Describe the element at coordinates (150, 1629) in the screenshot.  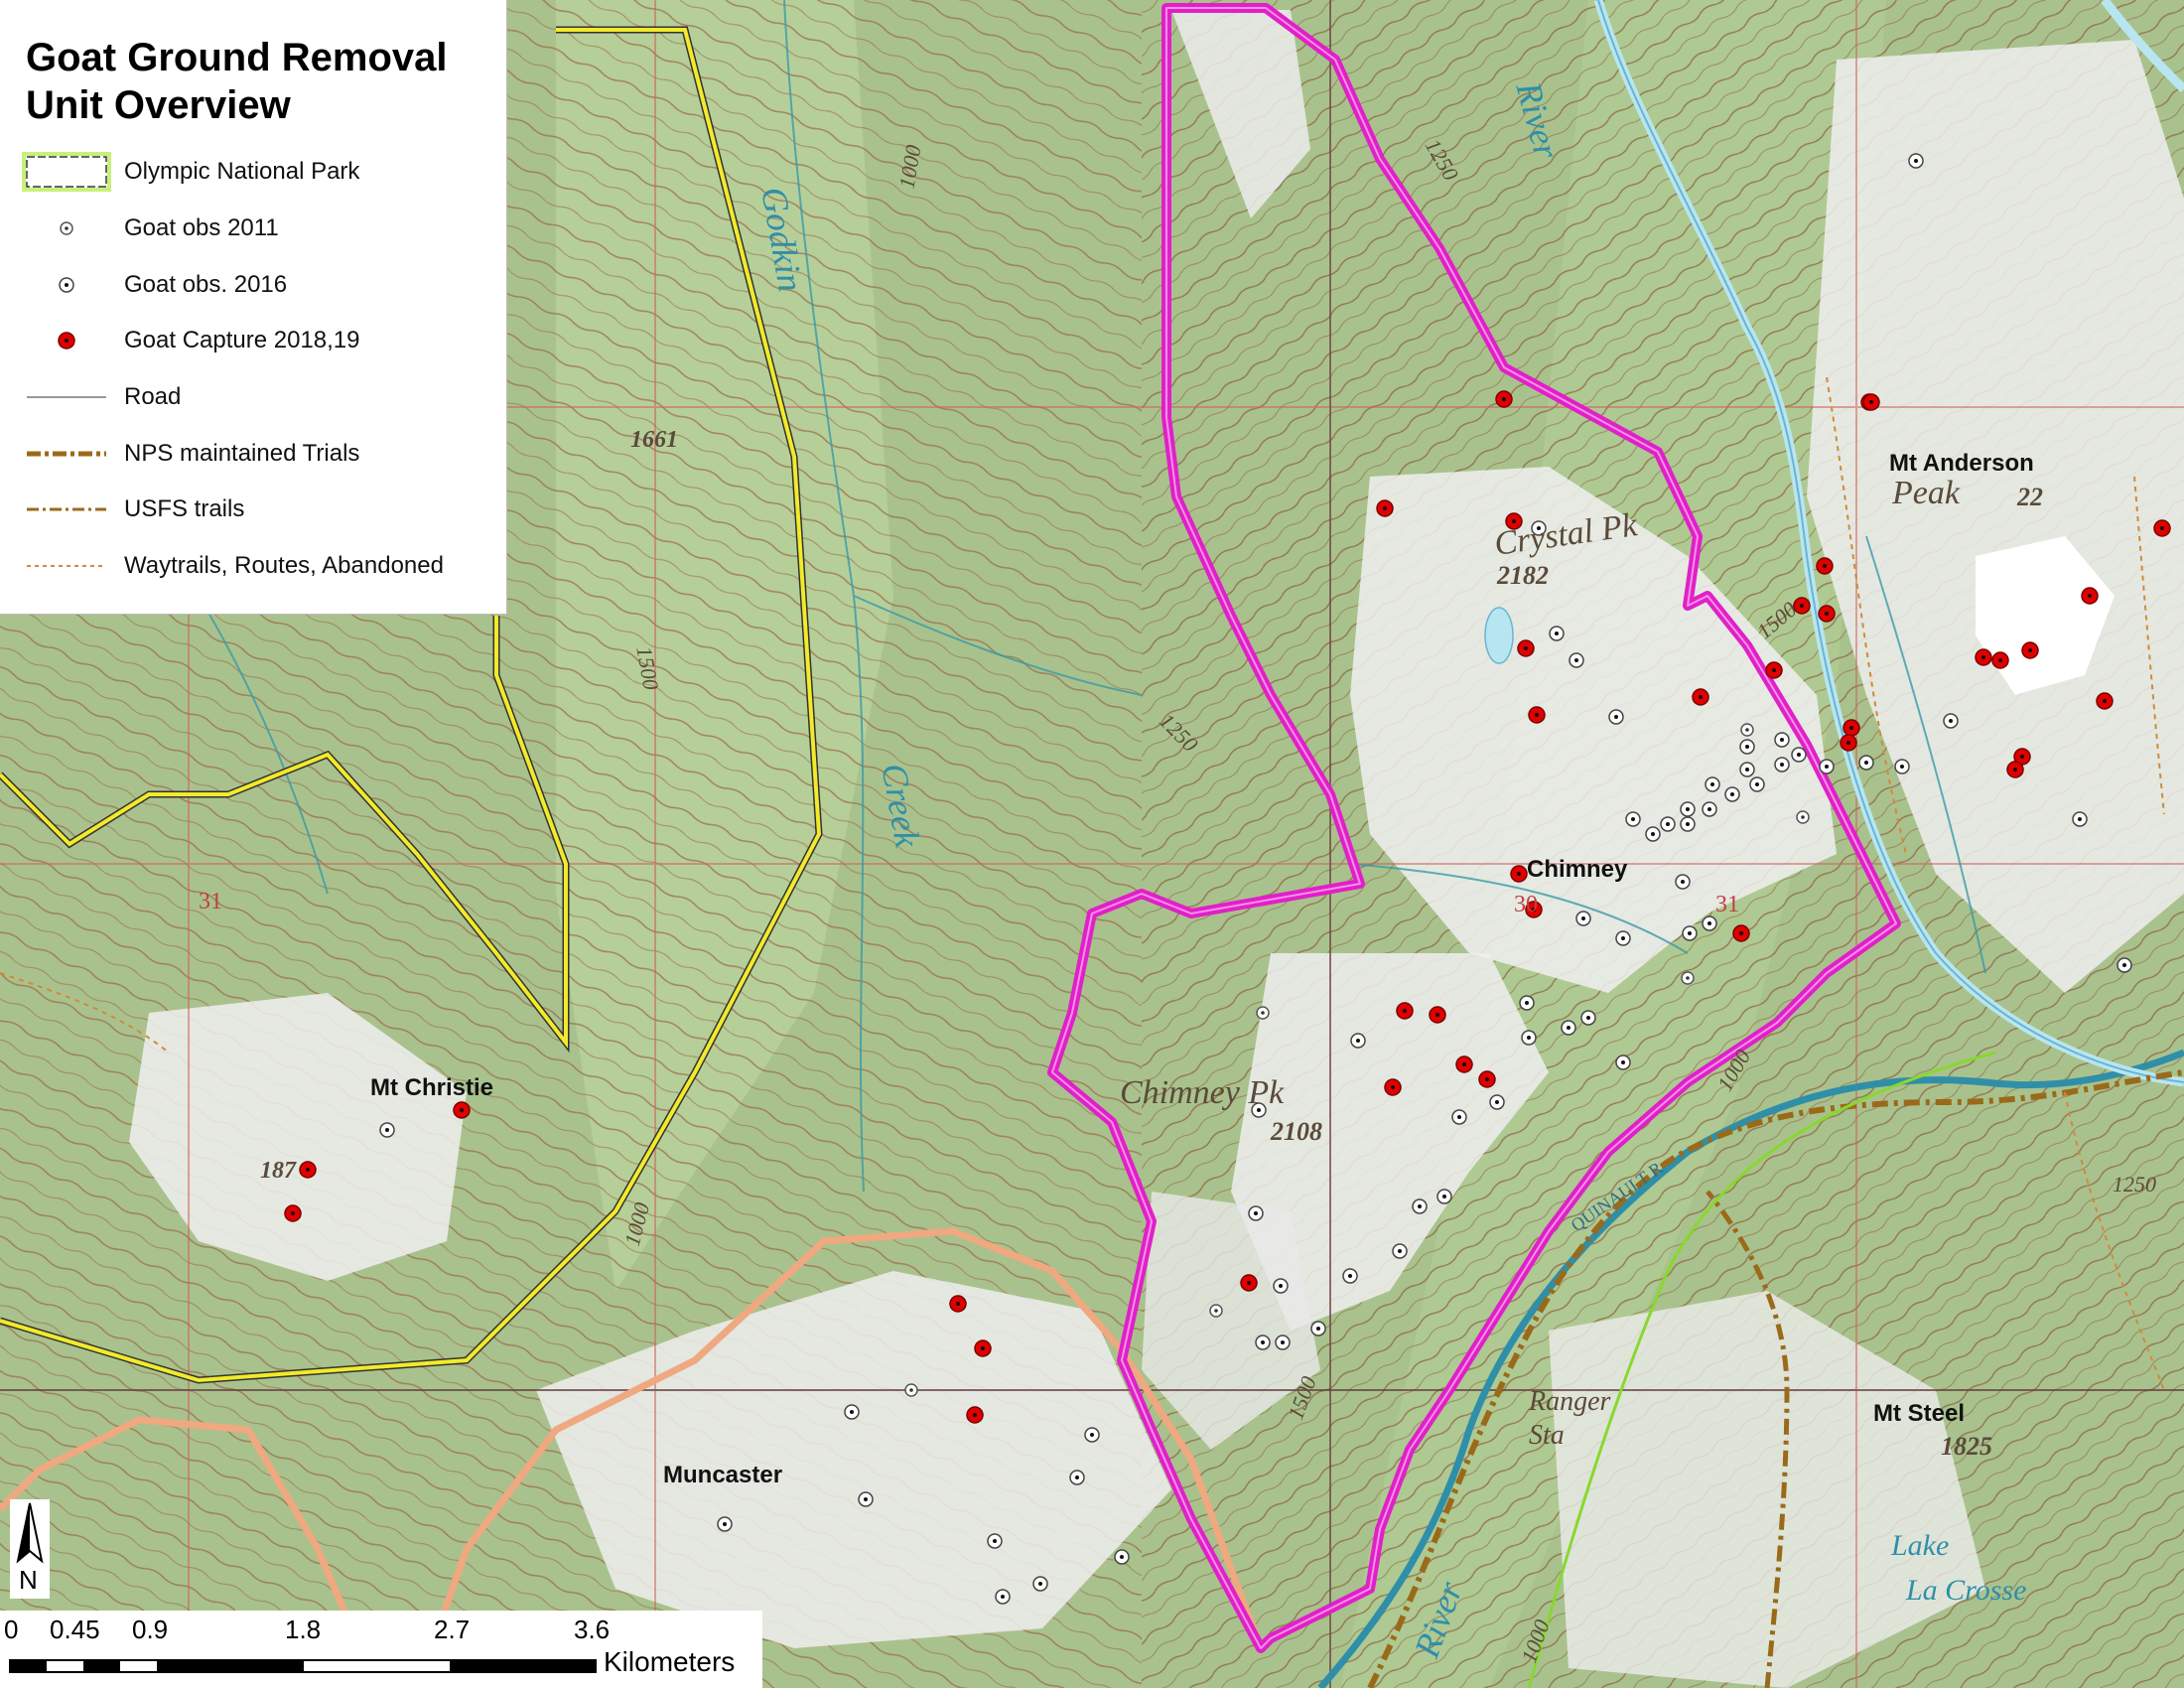
I see `scale-tick-label: 0.9` at that location.